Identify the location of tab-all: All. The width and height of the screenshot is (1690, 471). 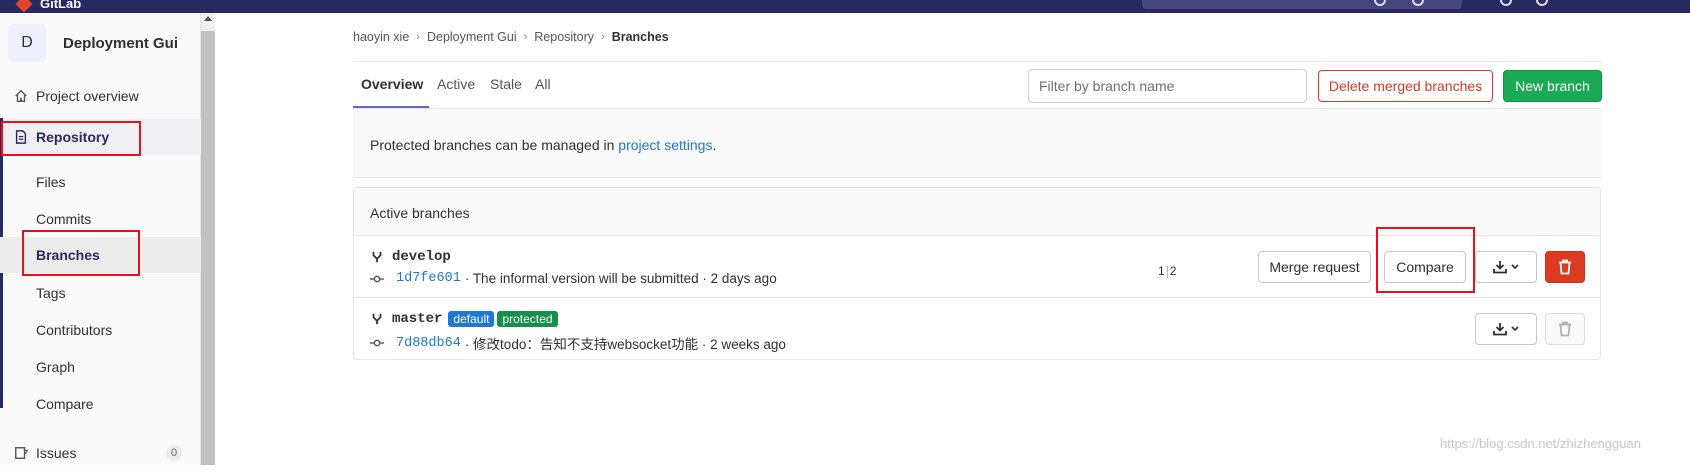
(543, 84).